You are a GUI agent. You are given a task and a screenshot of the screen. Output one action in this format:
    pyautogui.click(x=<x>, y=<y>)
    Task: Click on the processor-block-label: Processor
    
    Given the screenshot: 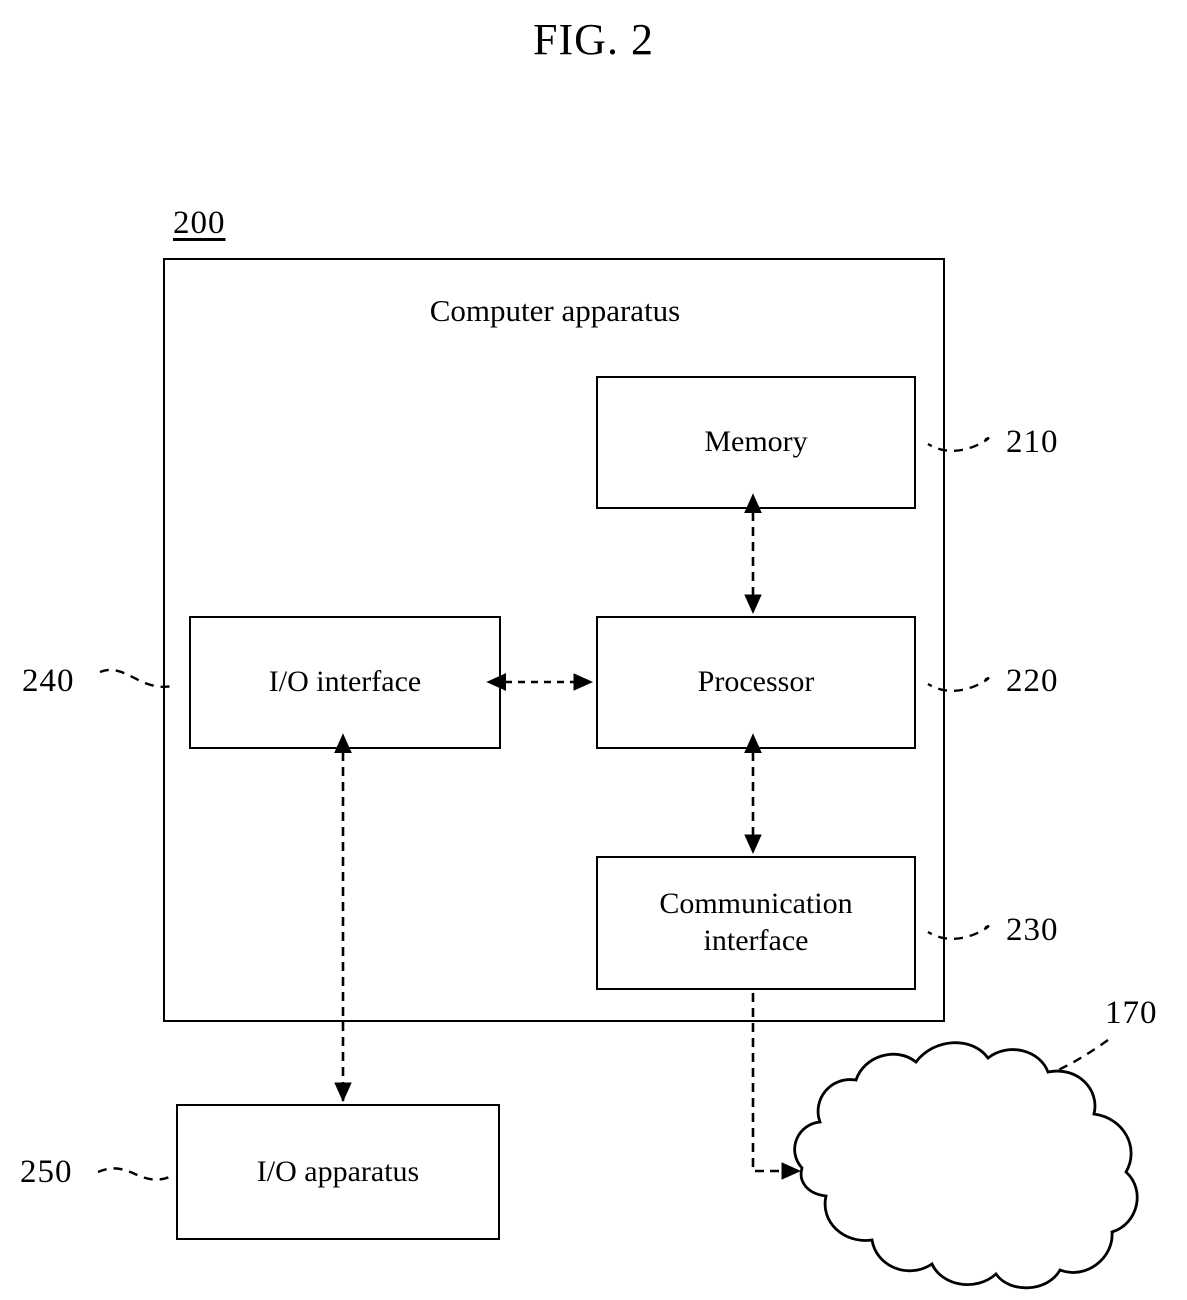 What is the action you would take?
    pyautogui.click(x=756, y=682)
    